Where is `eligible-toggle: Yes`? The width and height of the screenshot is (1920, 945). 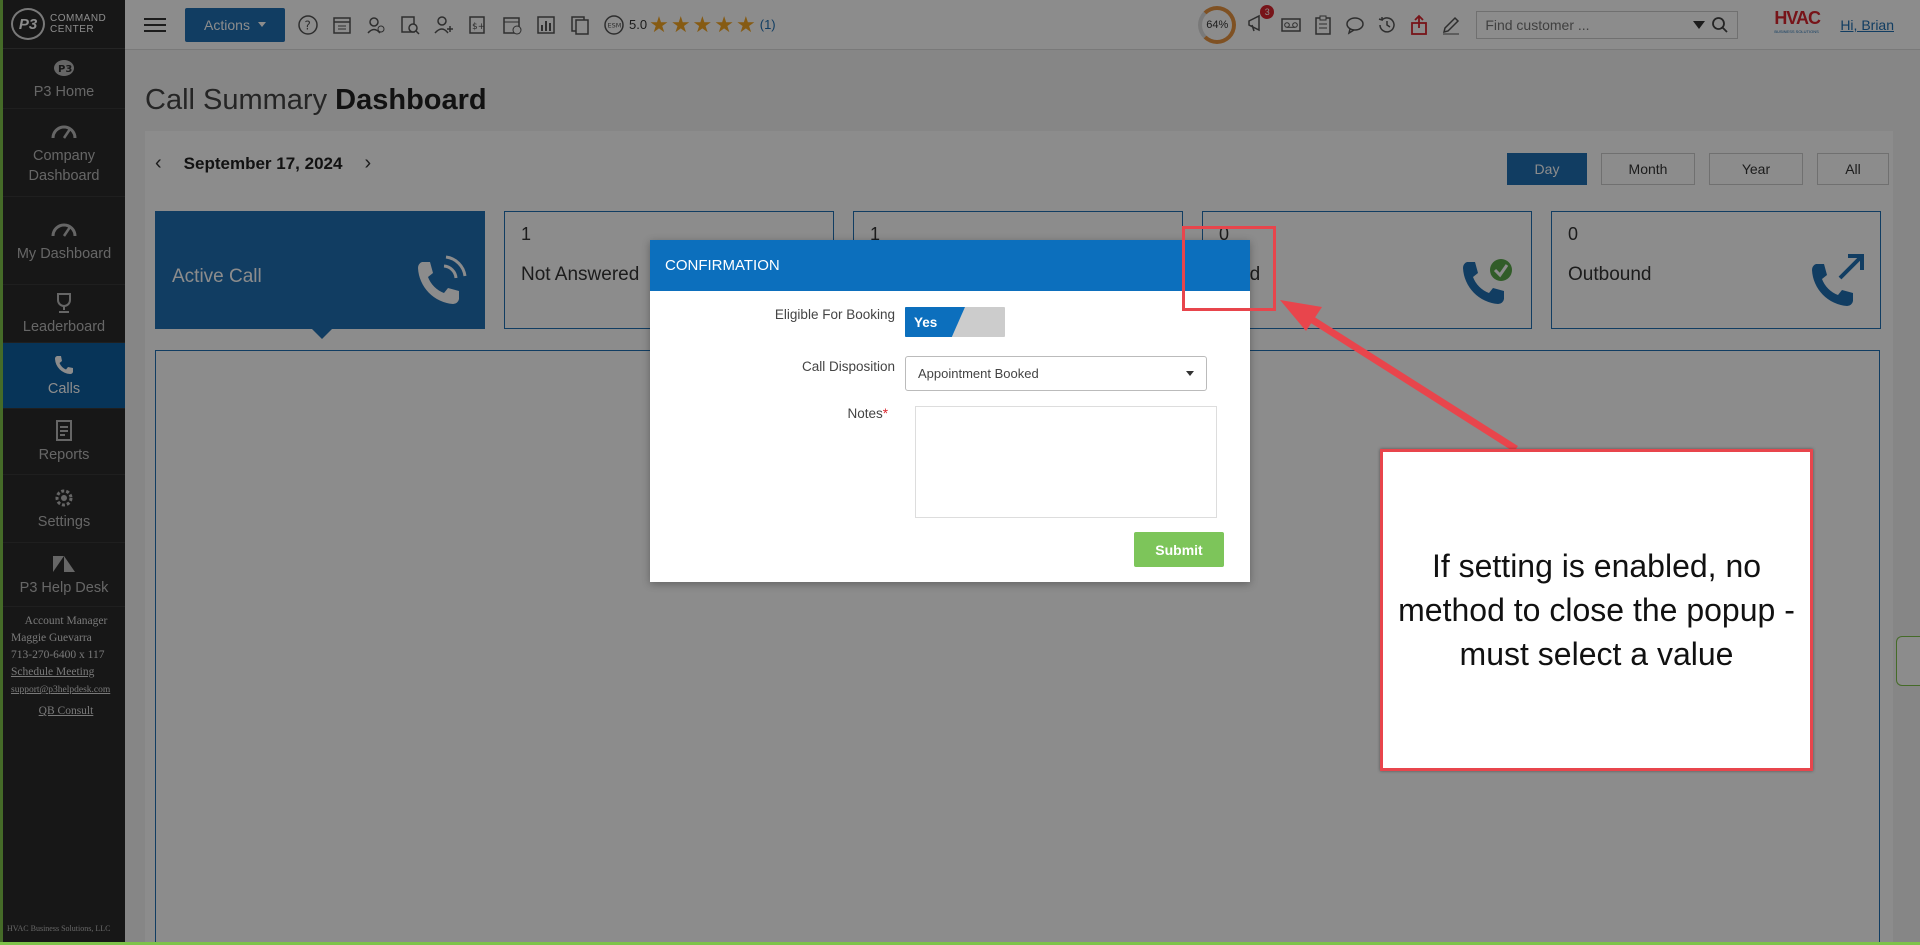
eligible-toggle: Yes is located at coordinates (955, 322).